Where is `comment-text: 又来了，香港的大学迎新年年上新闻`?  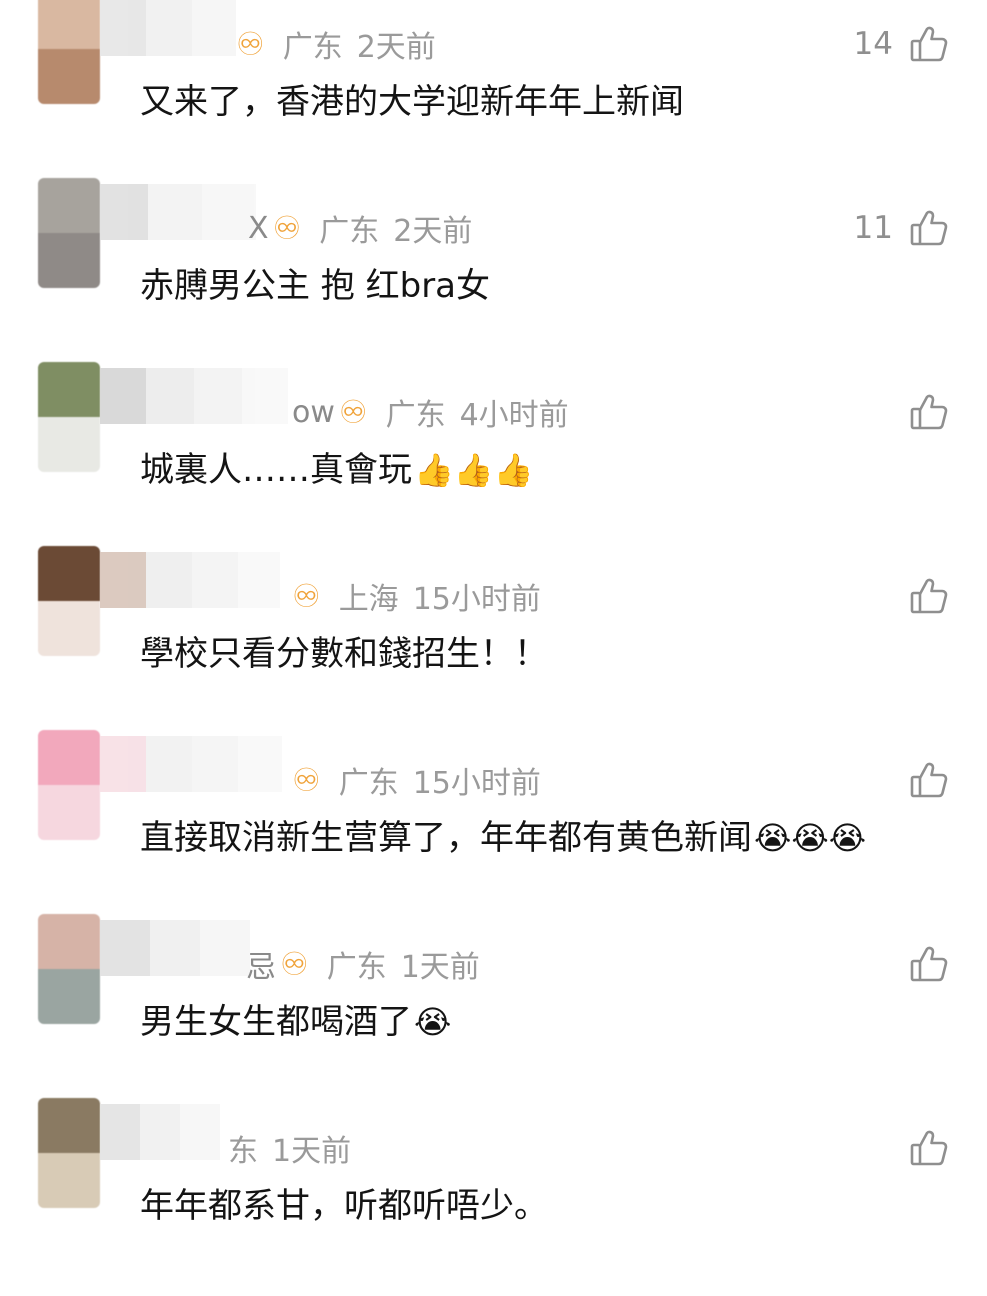
comment-text: 又来了，香港的大学迎新年年上新闻 is located at coordinates (413, 102).